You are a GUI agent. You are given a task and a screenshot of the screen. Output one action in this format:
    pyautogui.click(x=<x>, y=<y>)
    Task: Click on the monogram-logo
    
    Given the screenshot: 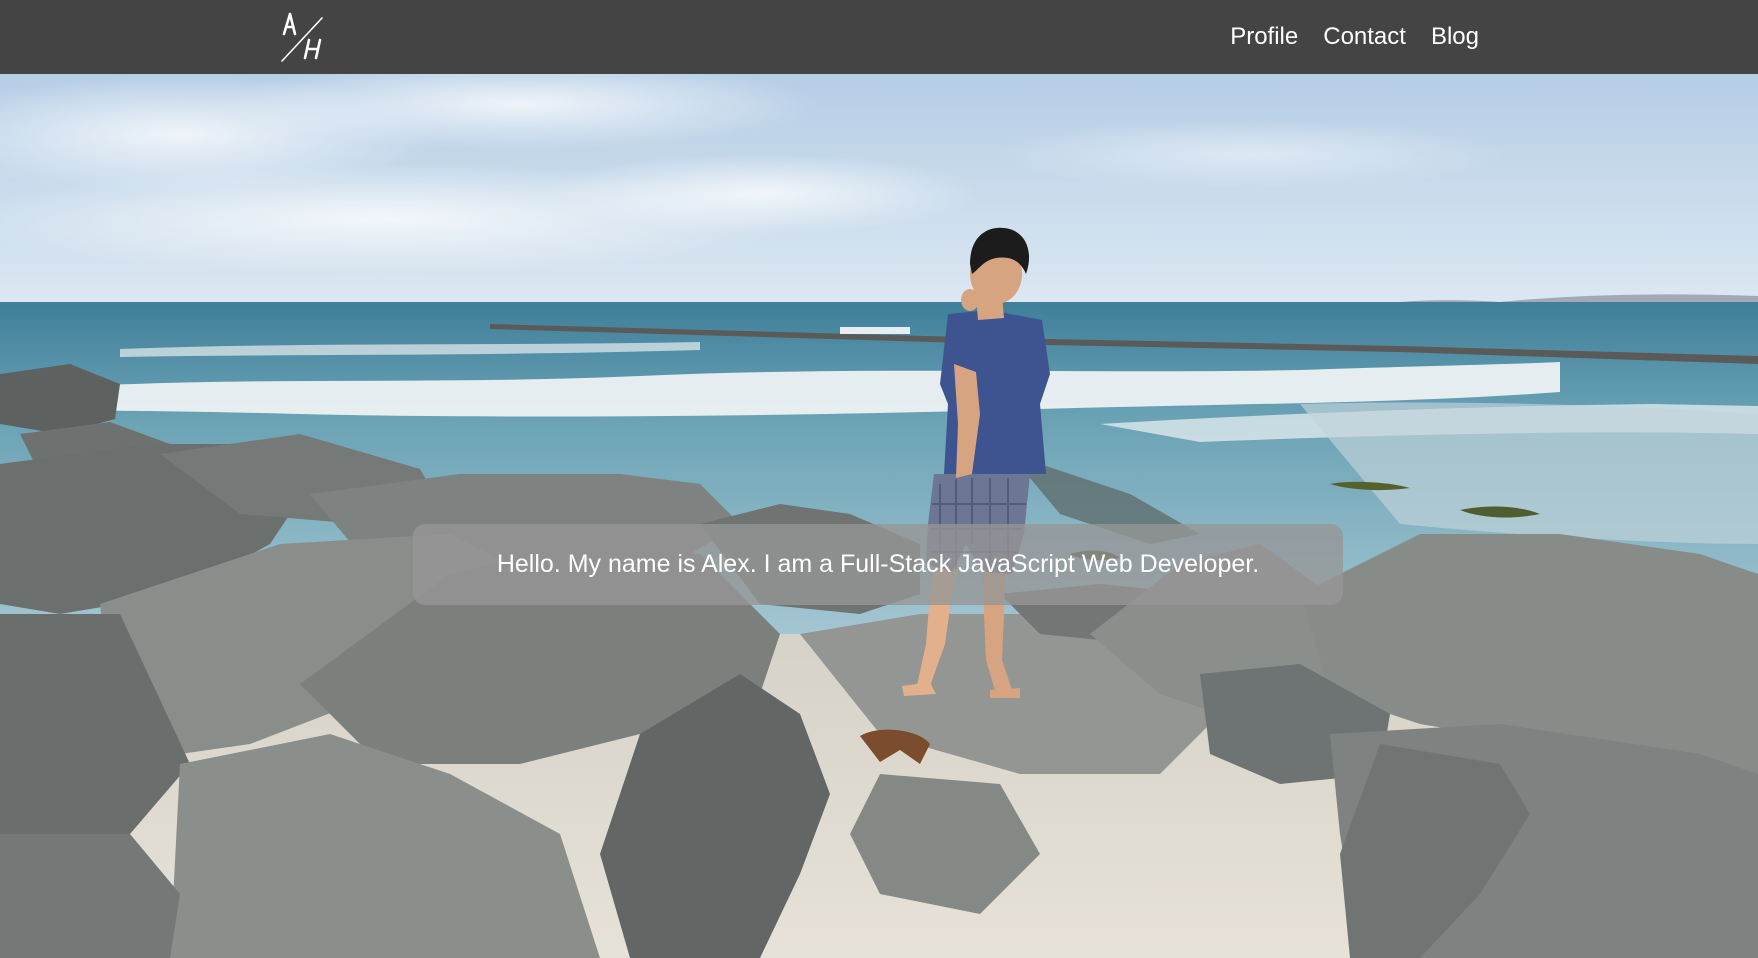 What is the action you would take?
    pyautogui.click(x=303, y=37)
    